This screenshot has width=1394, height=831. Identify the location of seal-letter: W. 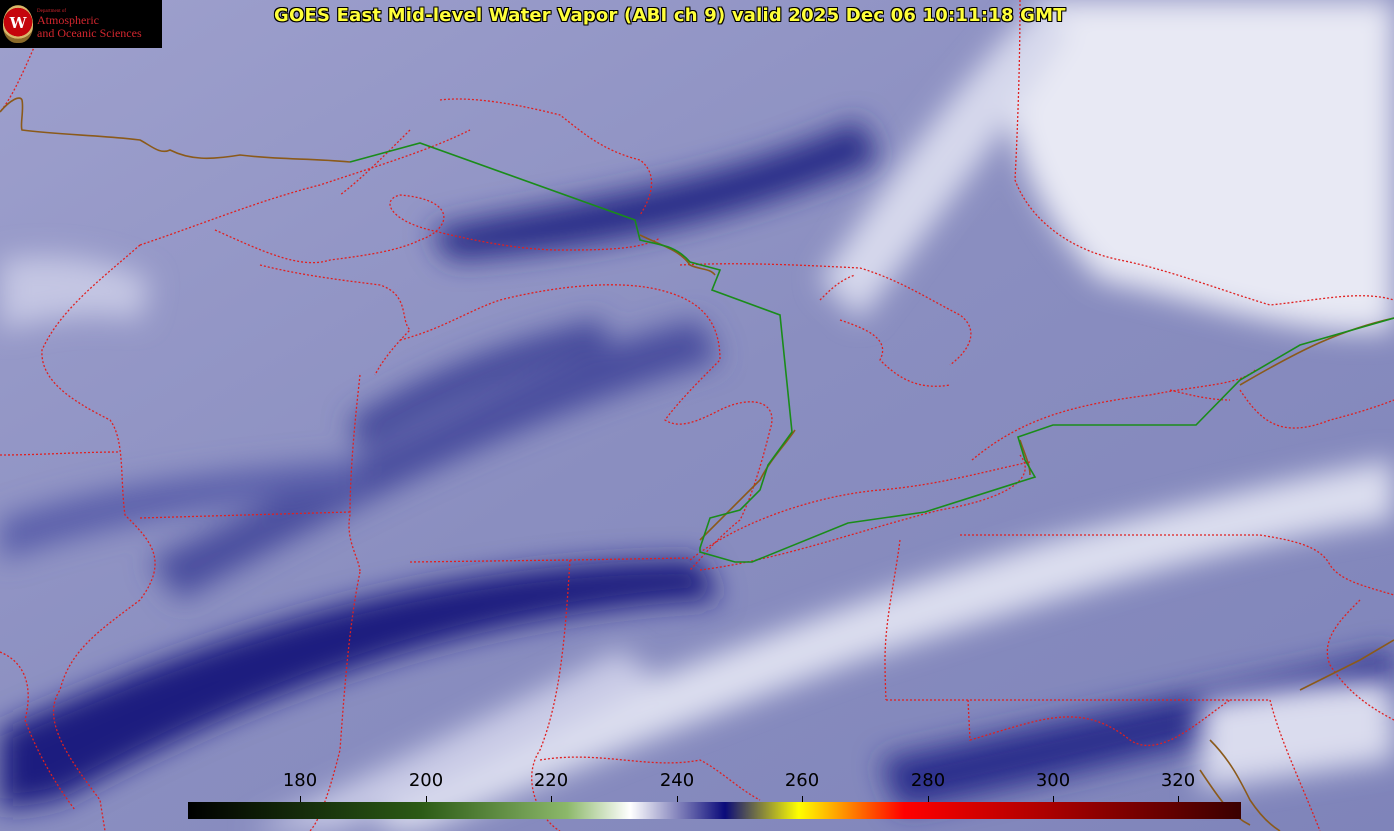
(18, 23).